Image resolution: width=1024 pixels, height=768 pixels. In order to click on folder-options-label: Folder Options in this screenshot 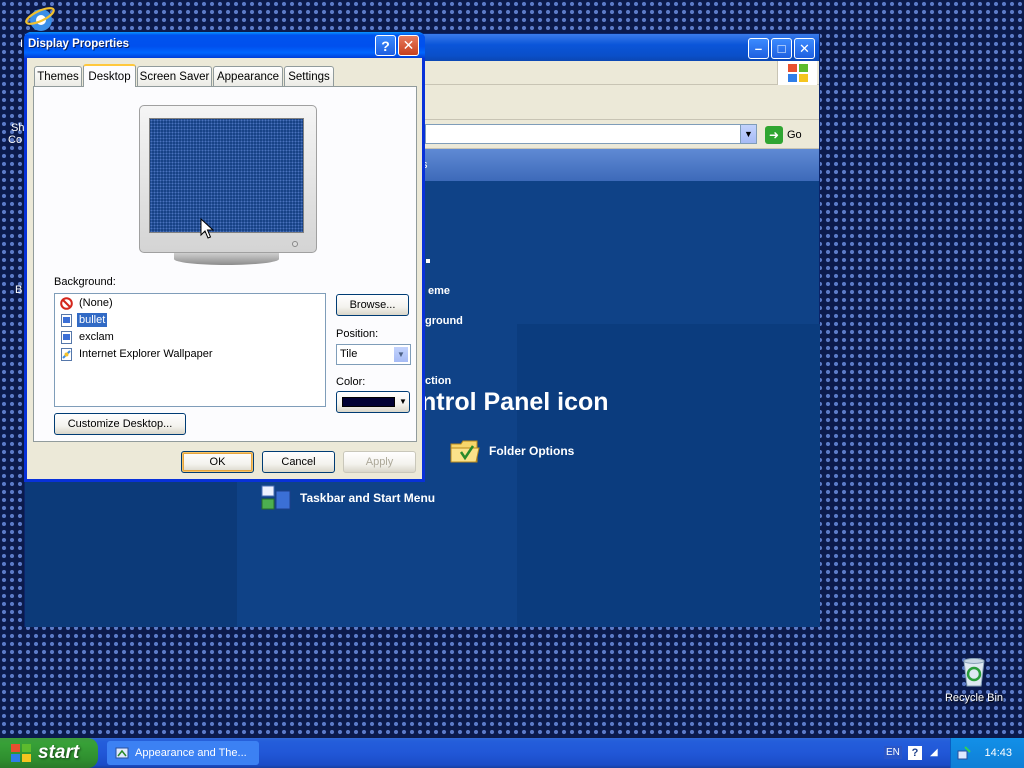, I will do `click(532, 451)`.